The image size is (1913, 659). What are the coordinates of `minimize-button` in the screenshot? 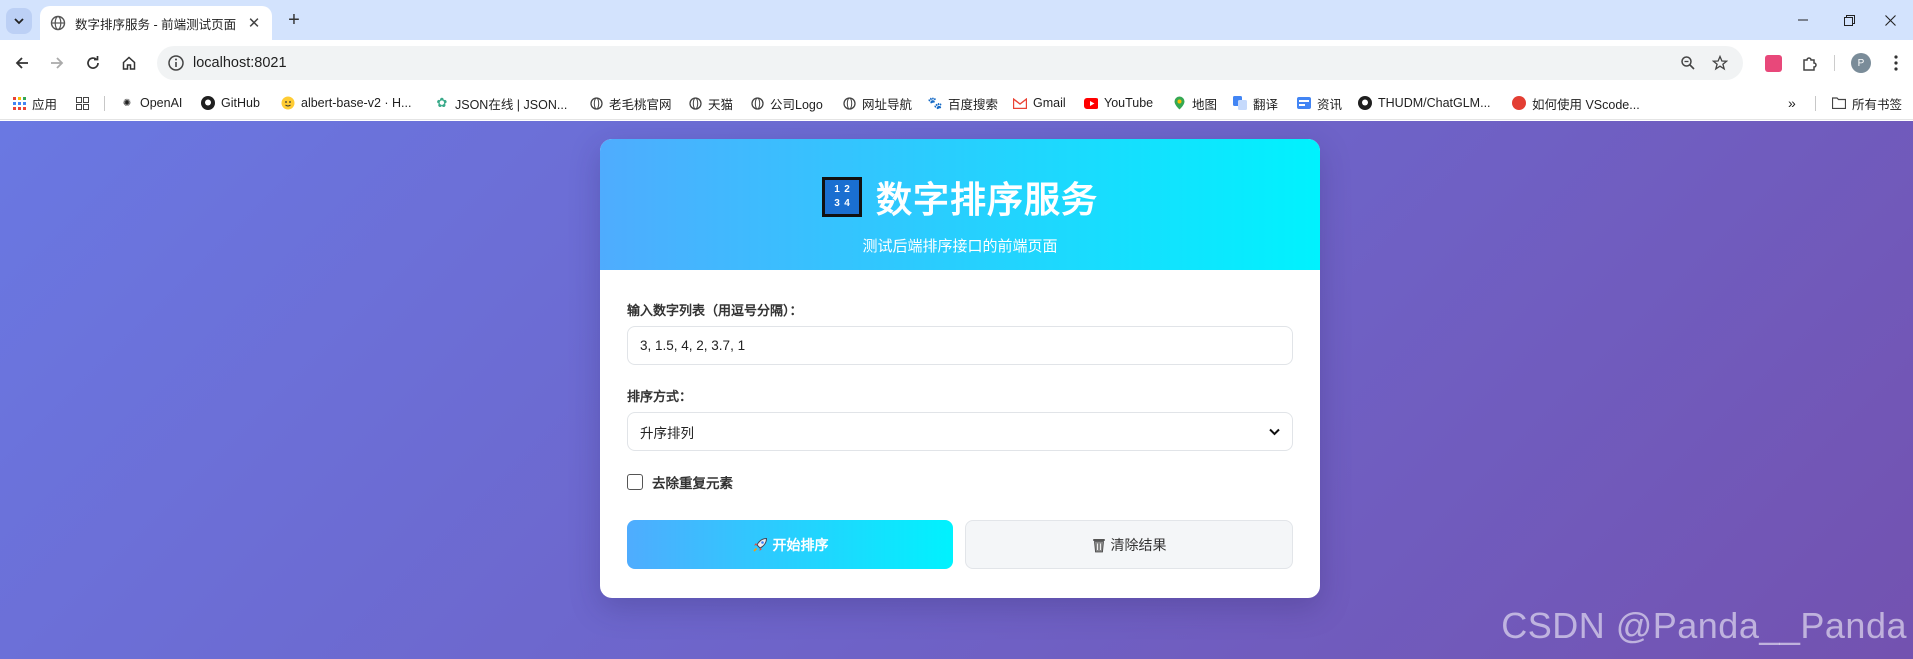 It's located at (1803, 20).